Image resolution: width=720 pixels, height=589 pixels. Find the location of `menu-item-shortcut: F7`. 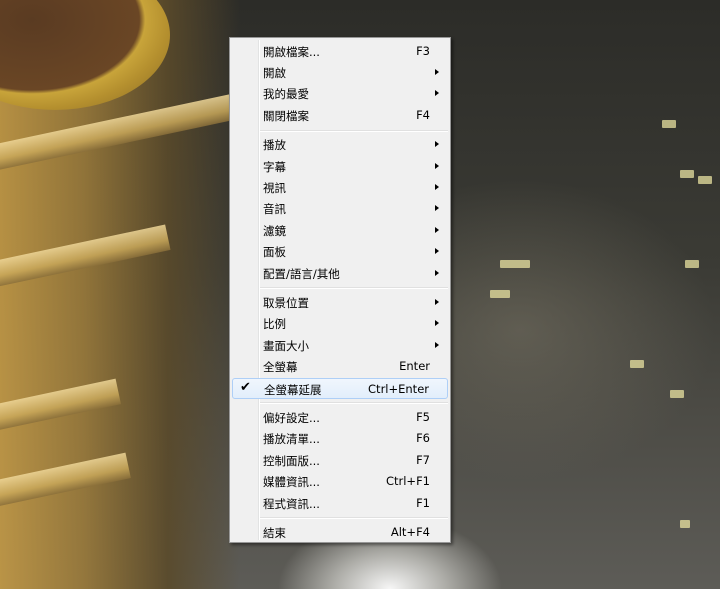

menu-item-shortcut: F7 is located at coordinates (423, 459).